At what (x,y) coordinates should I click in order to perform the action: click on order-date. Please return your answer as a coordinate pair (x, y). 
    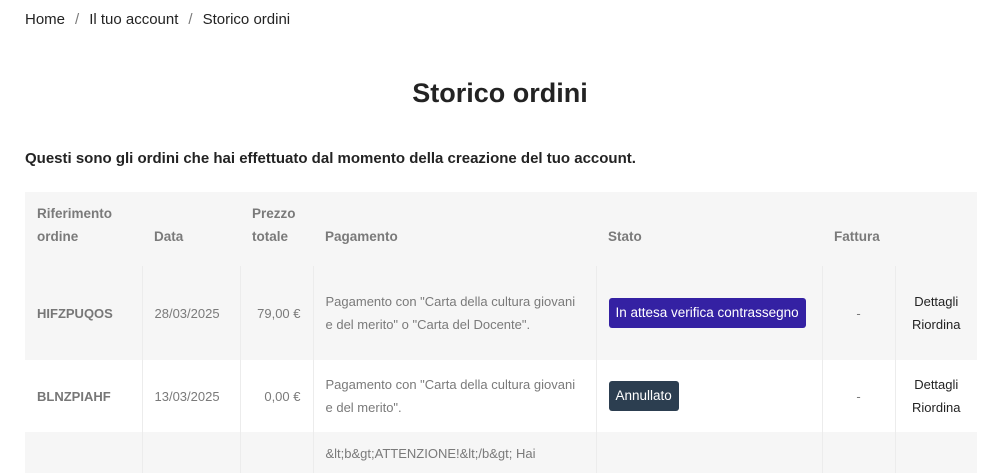
    Looking at the image, I should click on (191, 452).